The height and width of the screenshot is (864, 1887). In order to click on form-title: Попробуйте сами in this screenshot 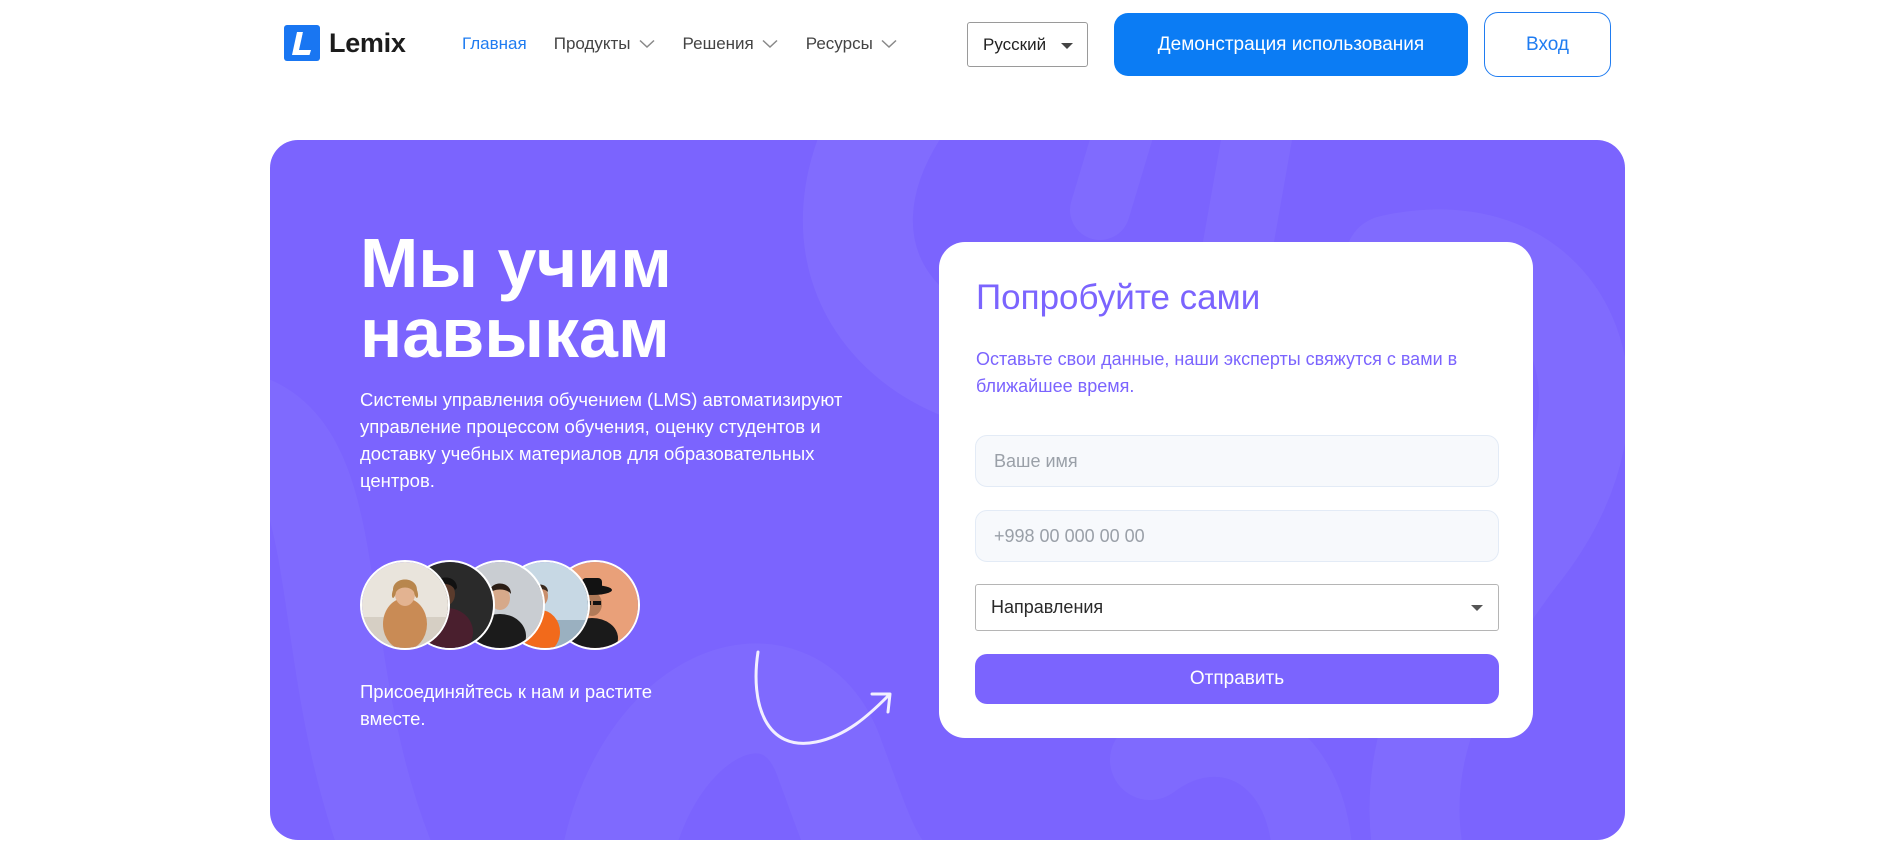, I will do `click(1118, 297)`.